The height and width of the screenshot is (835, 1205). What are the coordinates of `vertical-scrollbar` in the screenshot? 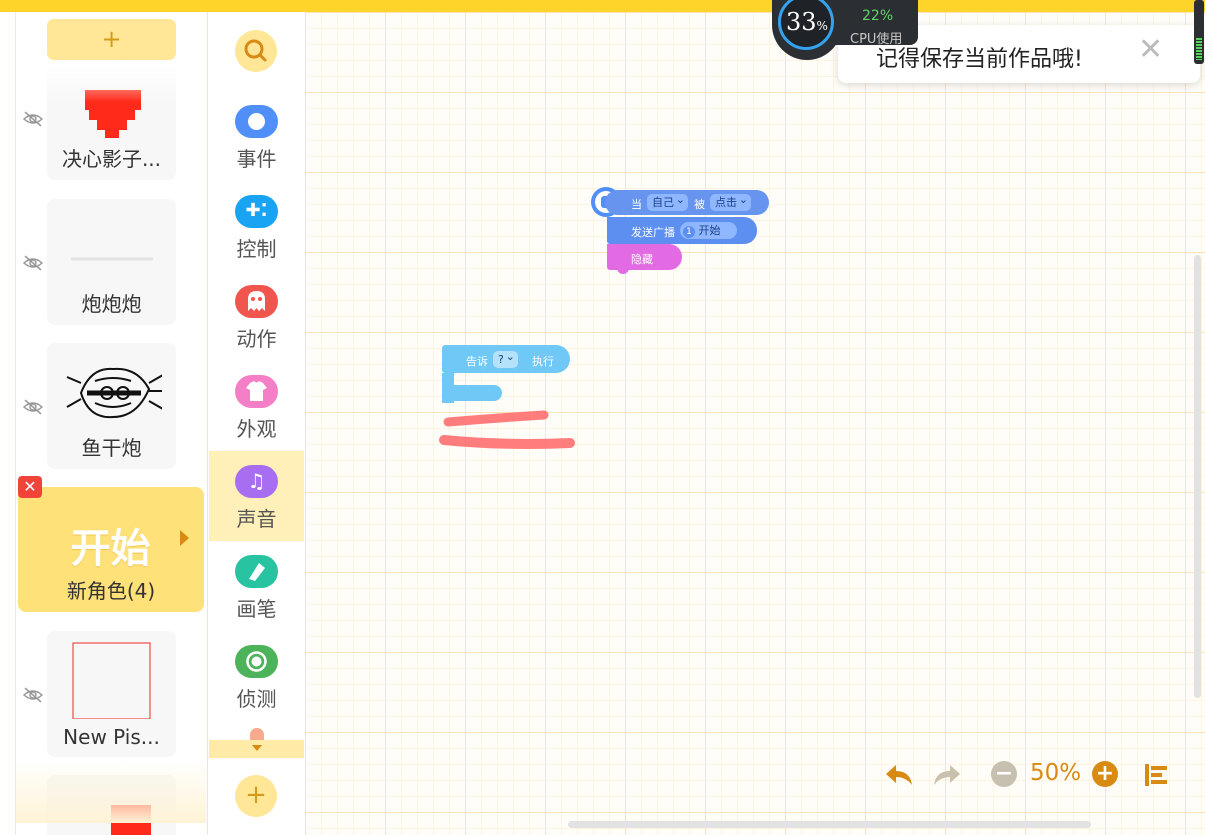 It's located at (1197, 476).